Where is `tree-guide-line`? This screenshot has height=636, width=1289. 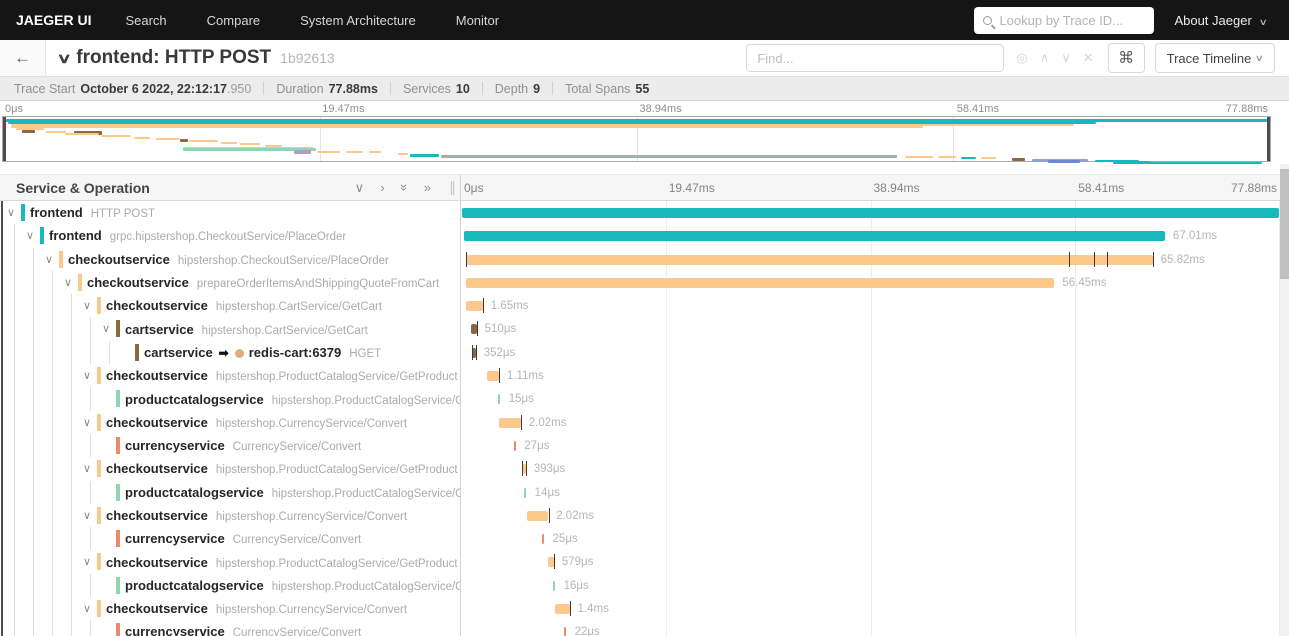
tree-guide-line is located at coordinates (14, 352).